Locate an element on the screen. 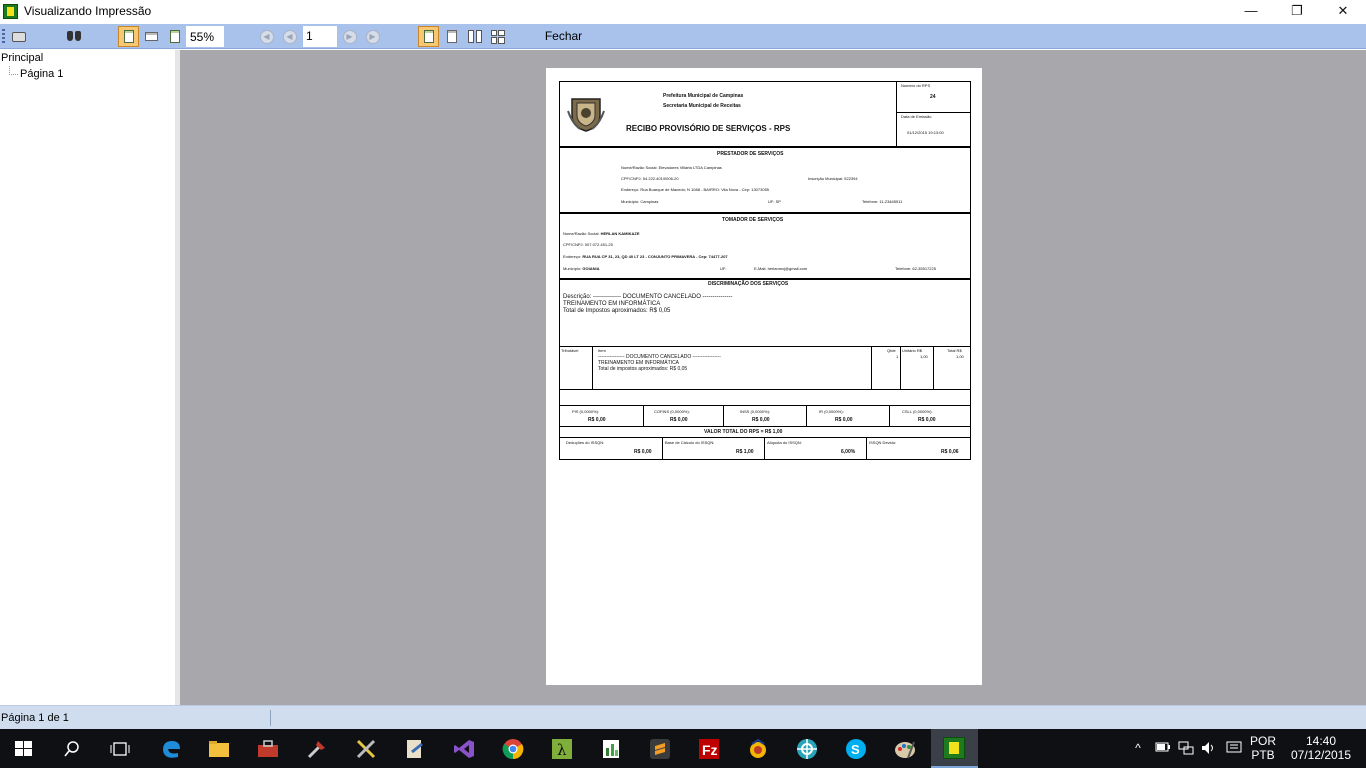 The height and width of the screenshot is (768, 1366). network-app-icon is located at coordinates (806, 748).